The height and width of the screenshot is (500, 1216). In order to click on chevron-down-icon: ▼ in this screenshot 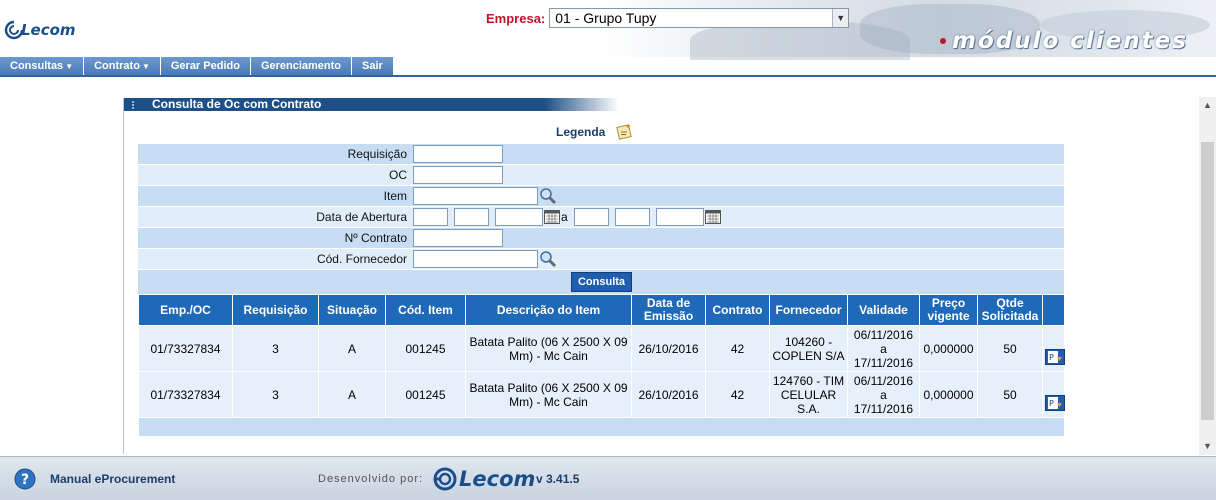, I will do `click(840, 18)`.